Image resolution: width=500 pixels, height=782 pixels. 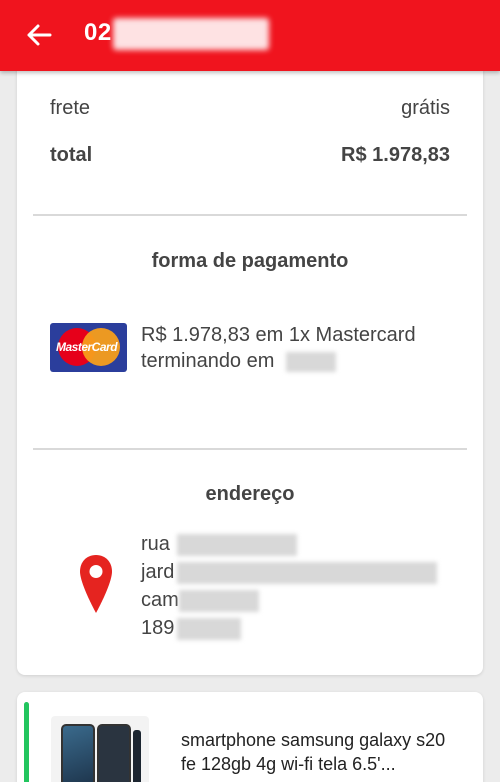 What do you see at coordinates (98, 32) in the screenshot?
I see `page-title: 02` at bounding box center [98, 32].